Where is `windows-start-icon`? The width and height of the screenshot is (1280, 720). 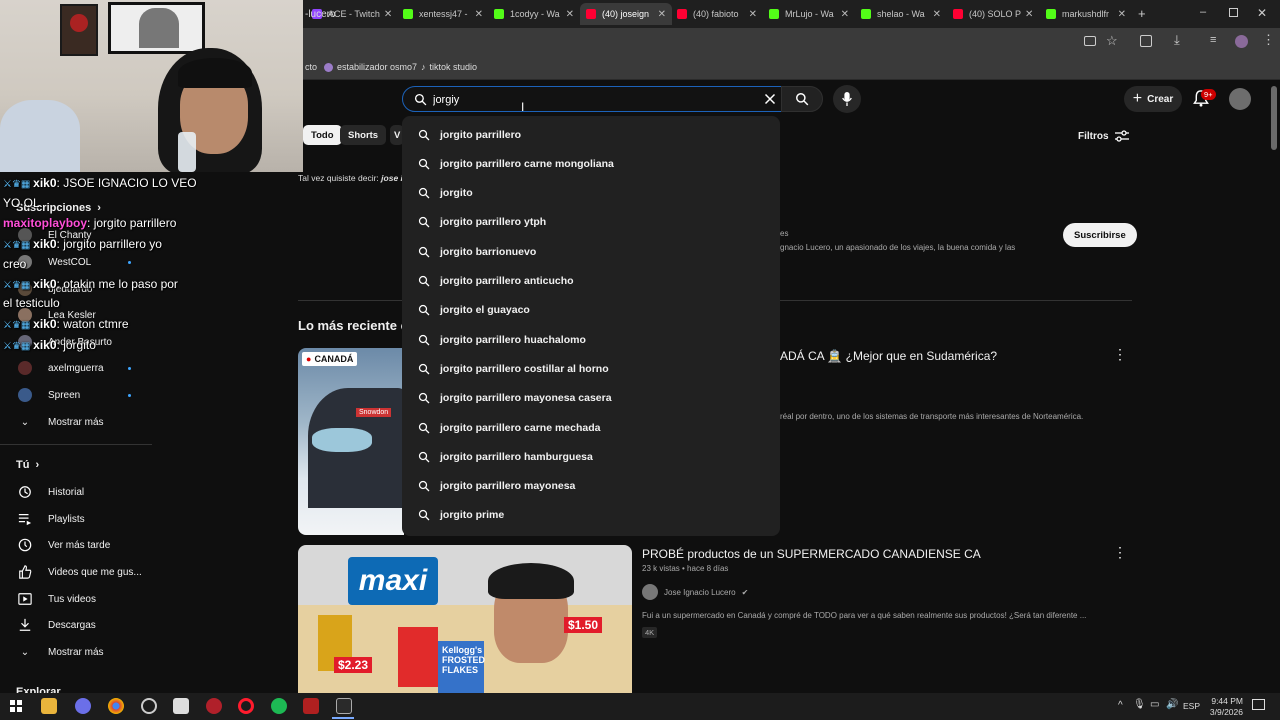
windows-start-icon is located at coordinates (16, 706).